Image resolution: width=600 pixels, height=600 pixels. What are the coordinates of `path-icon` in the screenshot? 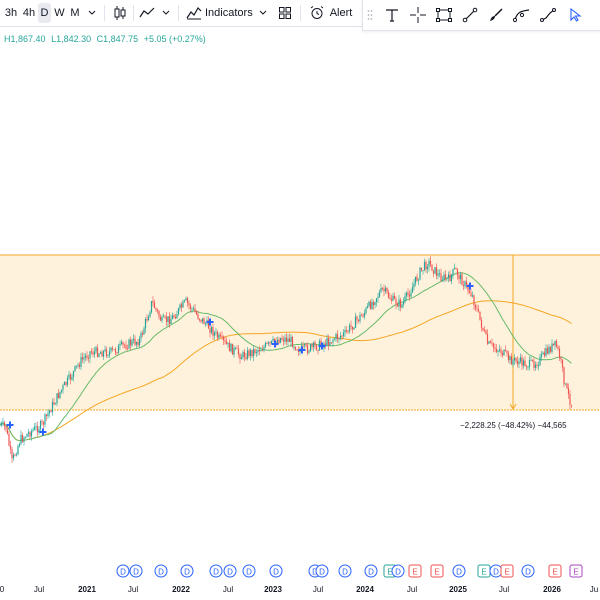 It's located at (548, 15).